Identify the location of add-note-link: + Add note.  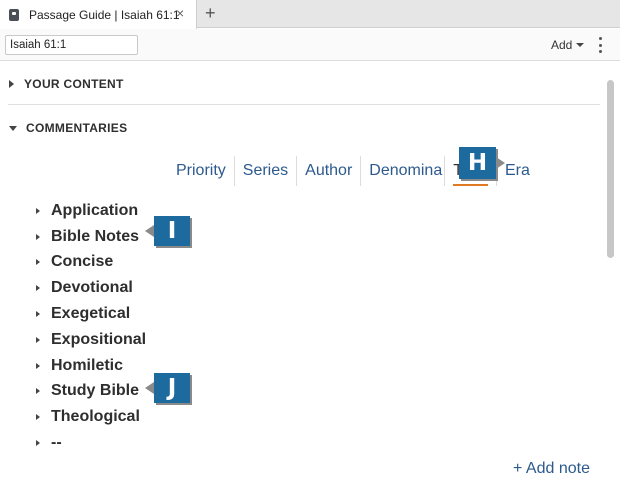
(551, 469).